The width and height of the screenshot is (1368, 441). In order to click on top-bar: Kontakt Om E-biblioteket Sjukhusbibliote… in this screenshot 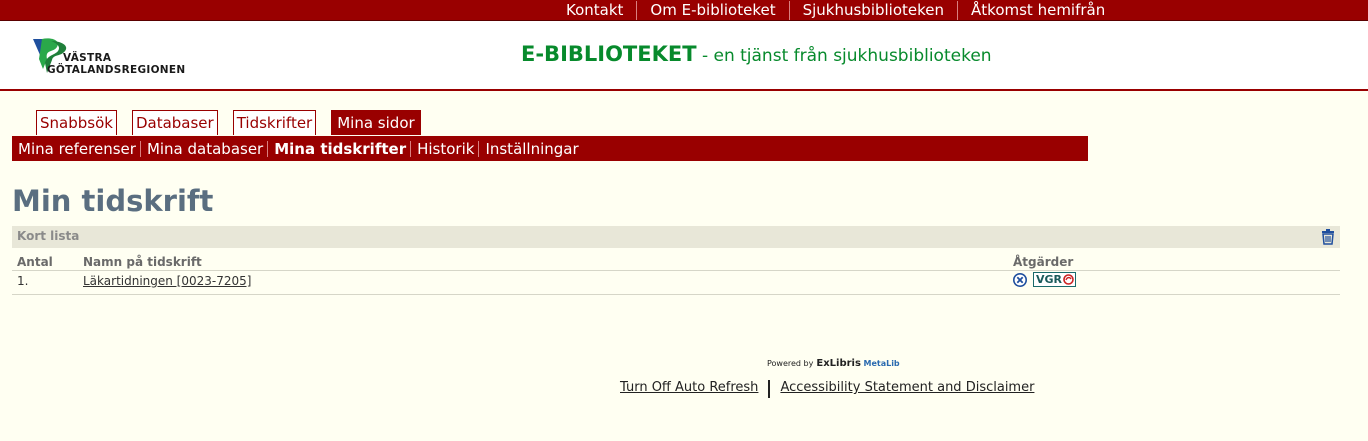, I will do `click(684, 10)`.